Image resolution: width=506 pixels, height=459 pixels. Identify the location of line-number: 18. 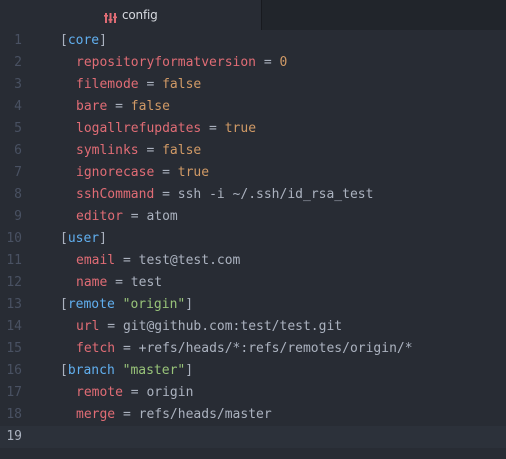
(14, 414).